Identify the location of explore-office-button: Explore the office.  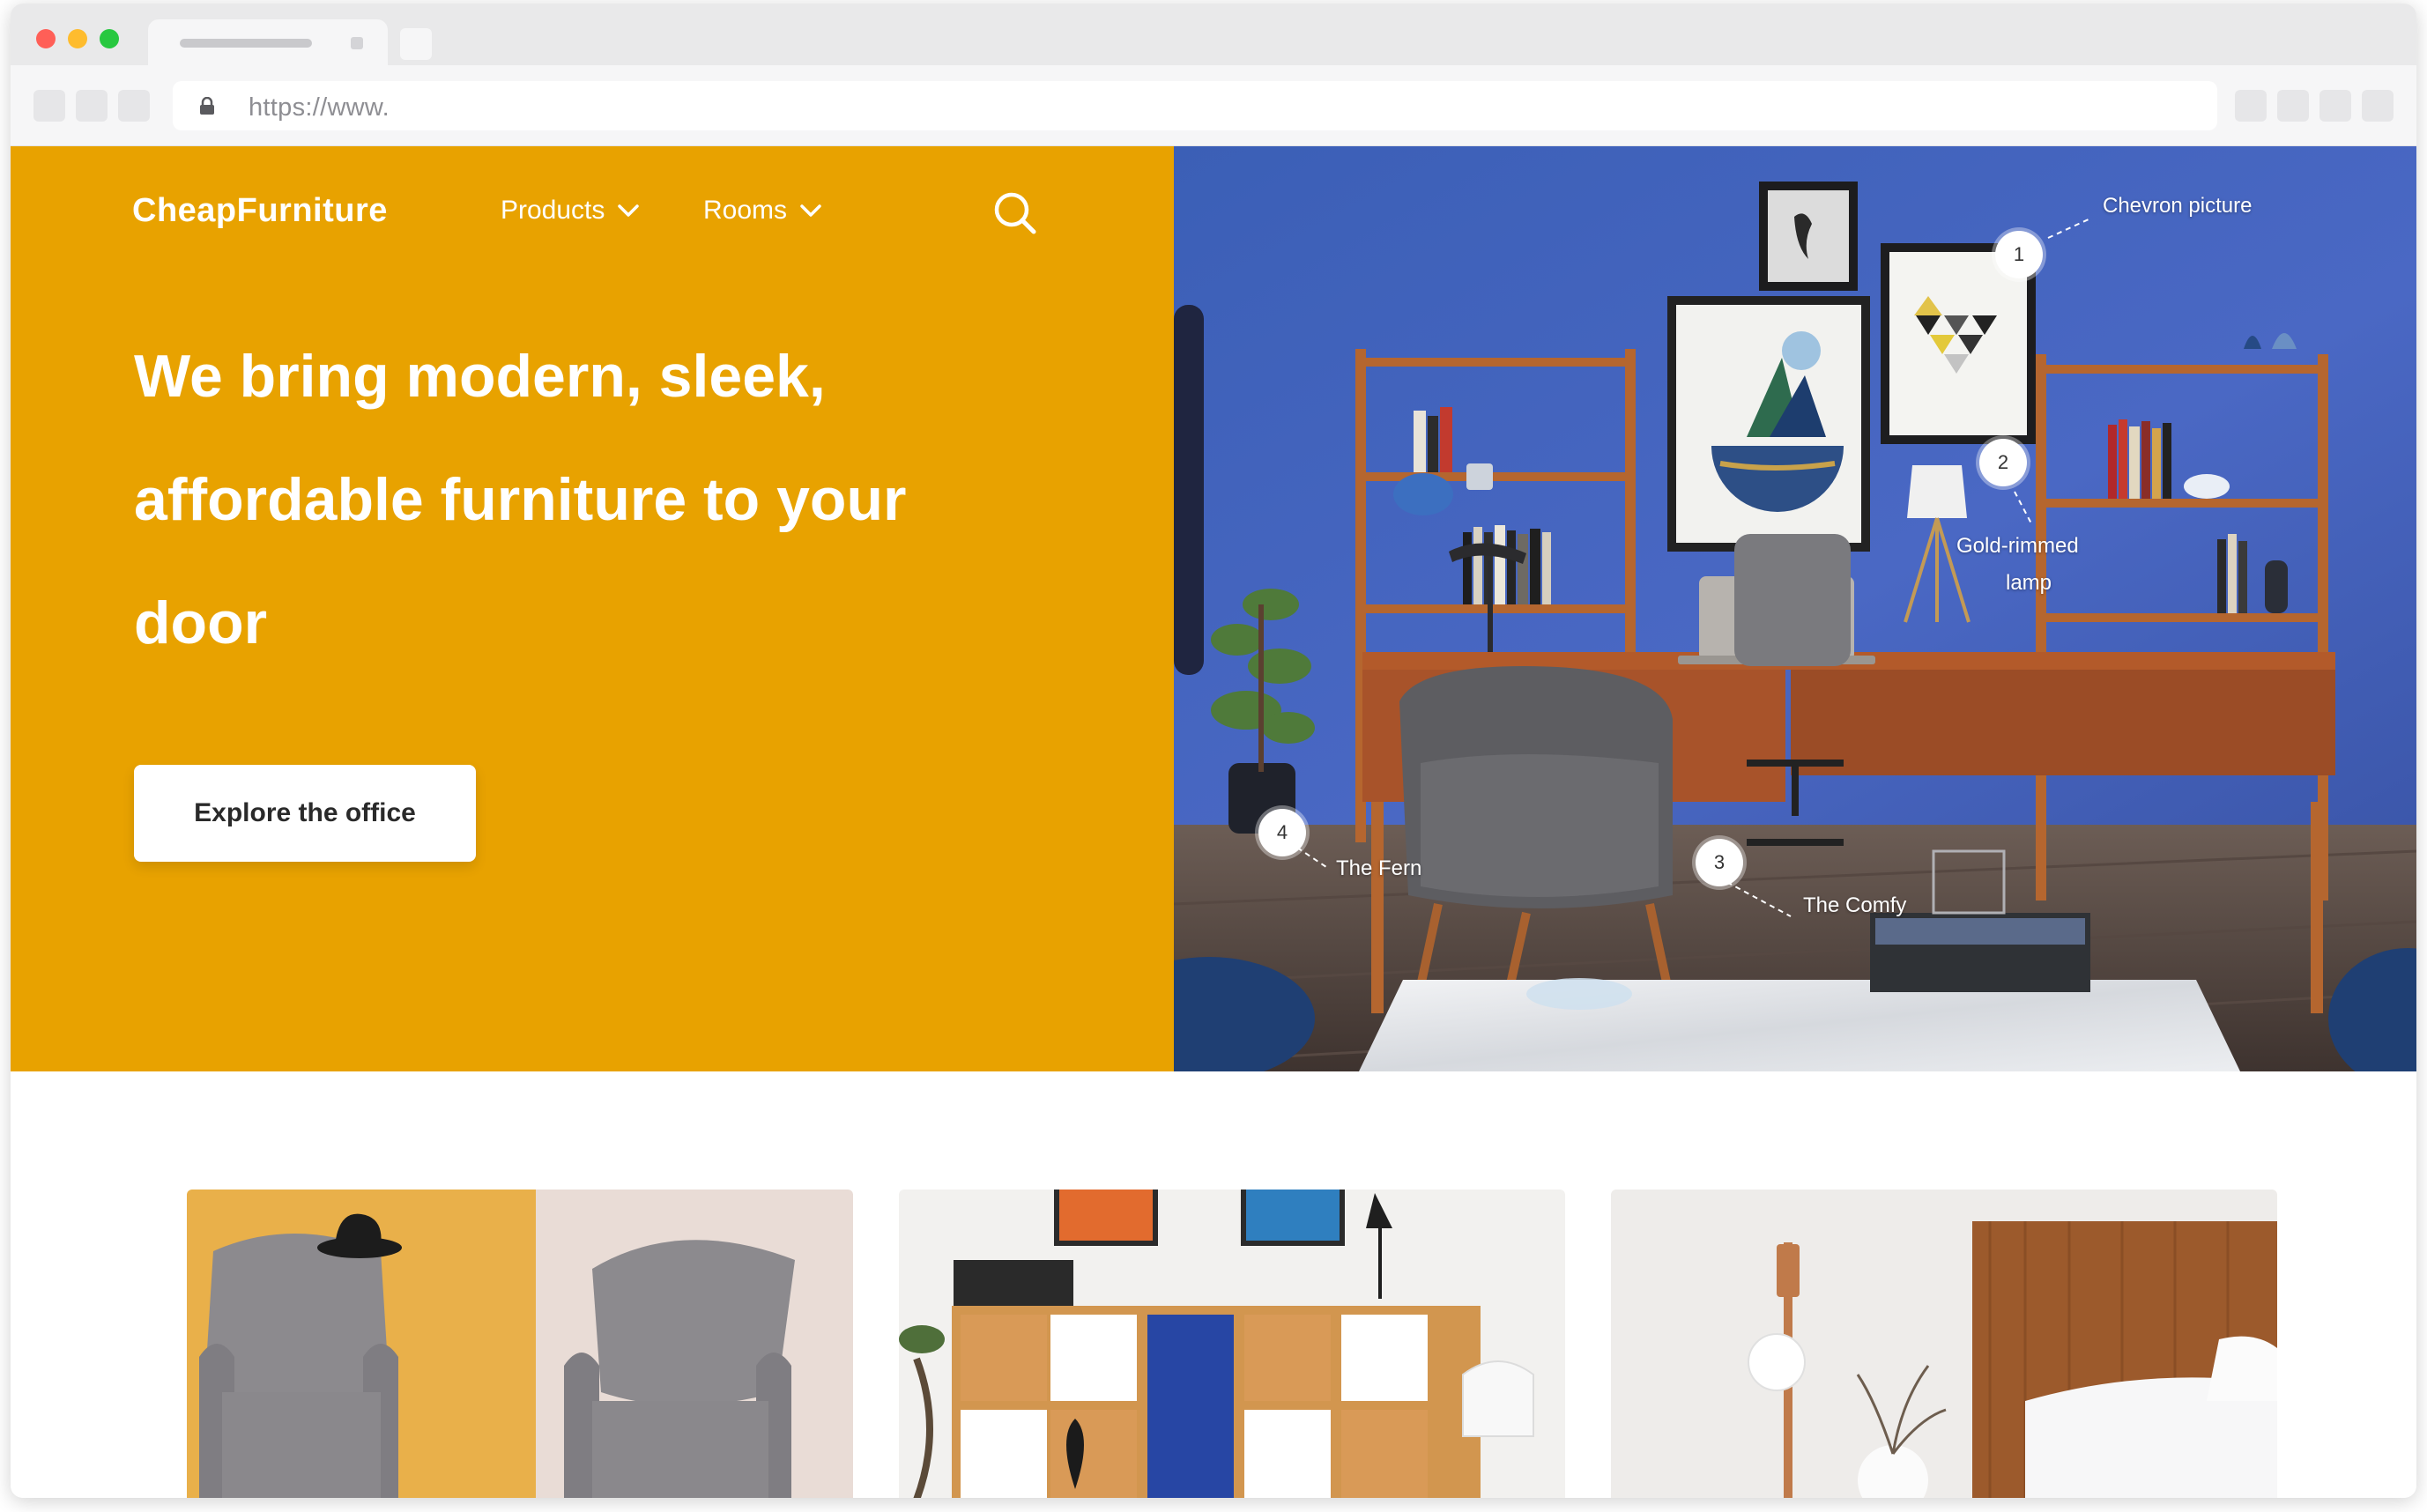
(305, 813).